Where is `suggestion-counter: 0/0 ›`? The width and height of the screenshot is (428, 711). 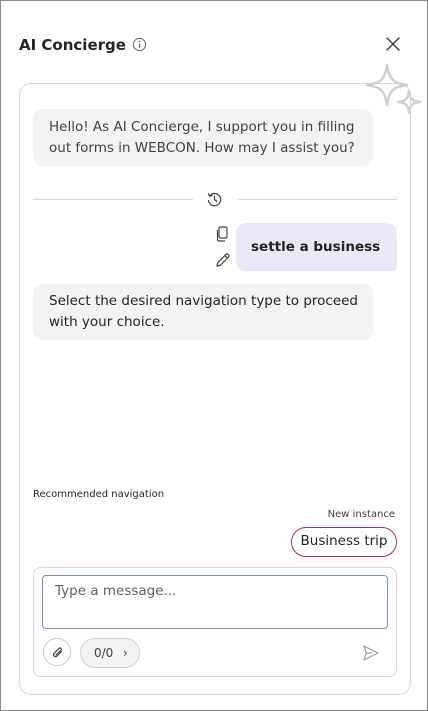
suggestion-counter: 0/0 › is located at coordinates (110, 653).